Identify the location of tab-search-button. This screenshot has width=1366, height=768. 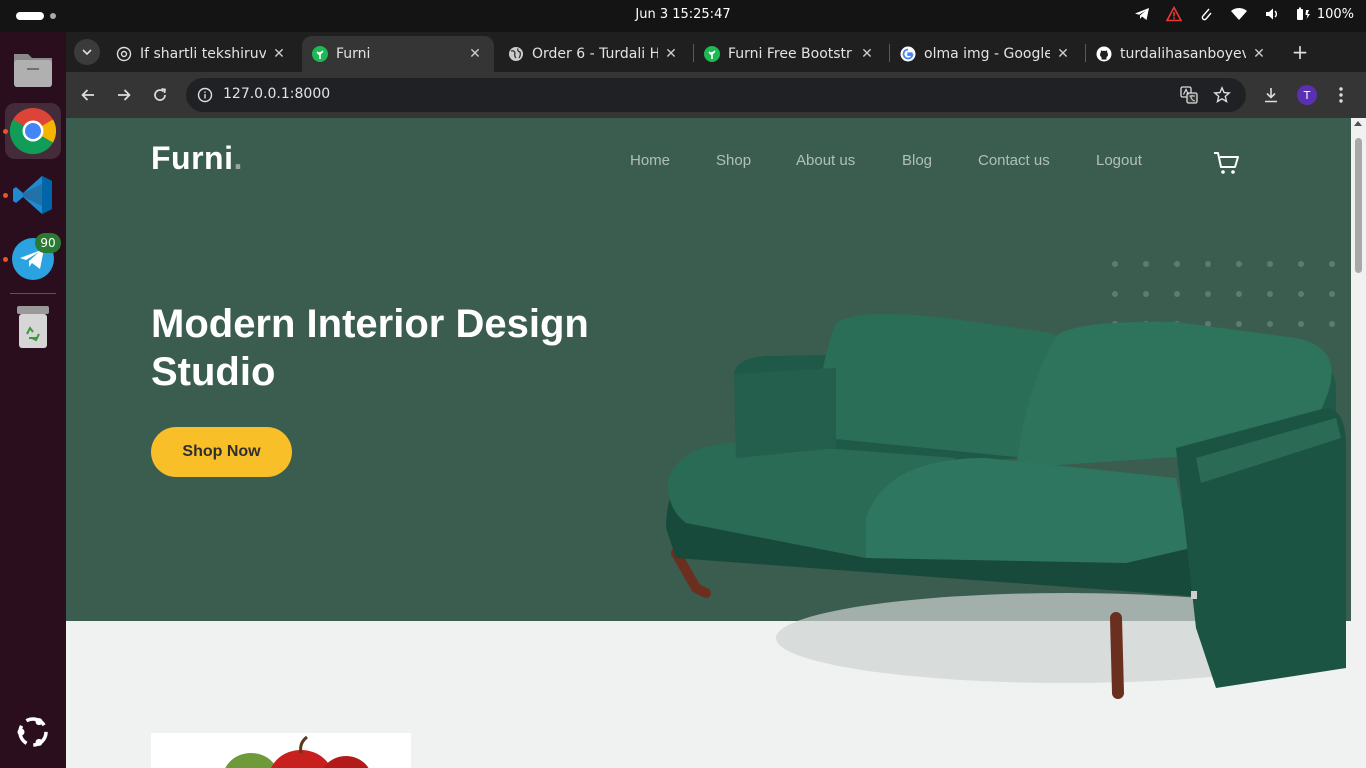
(87, 52).